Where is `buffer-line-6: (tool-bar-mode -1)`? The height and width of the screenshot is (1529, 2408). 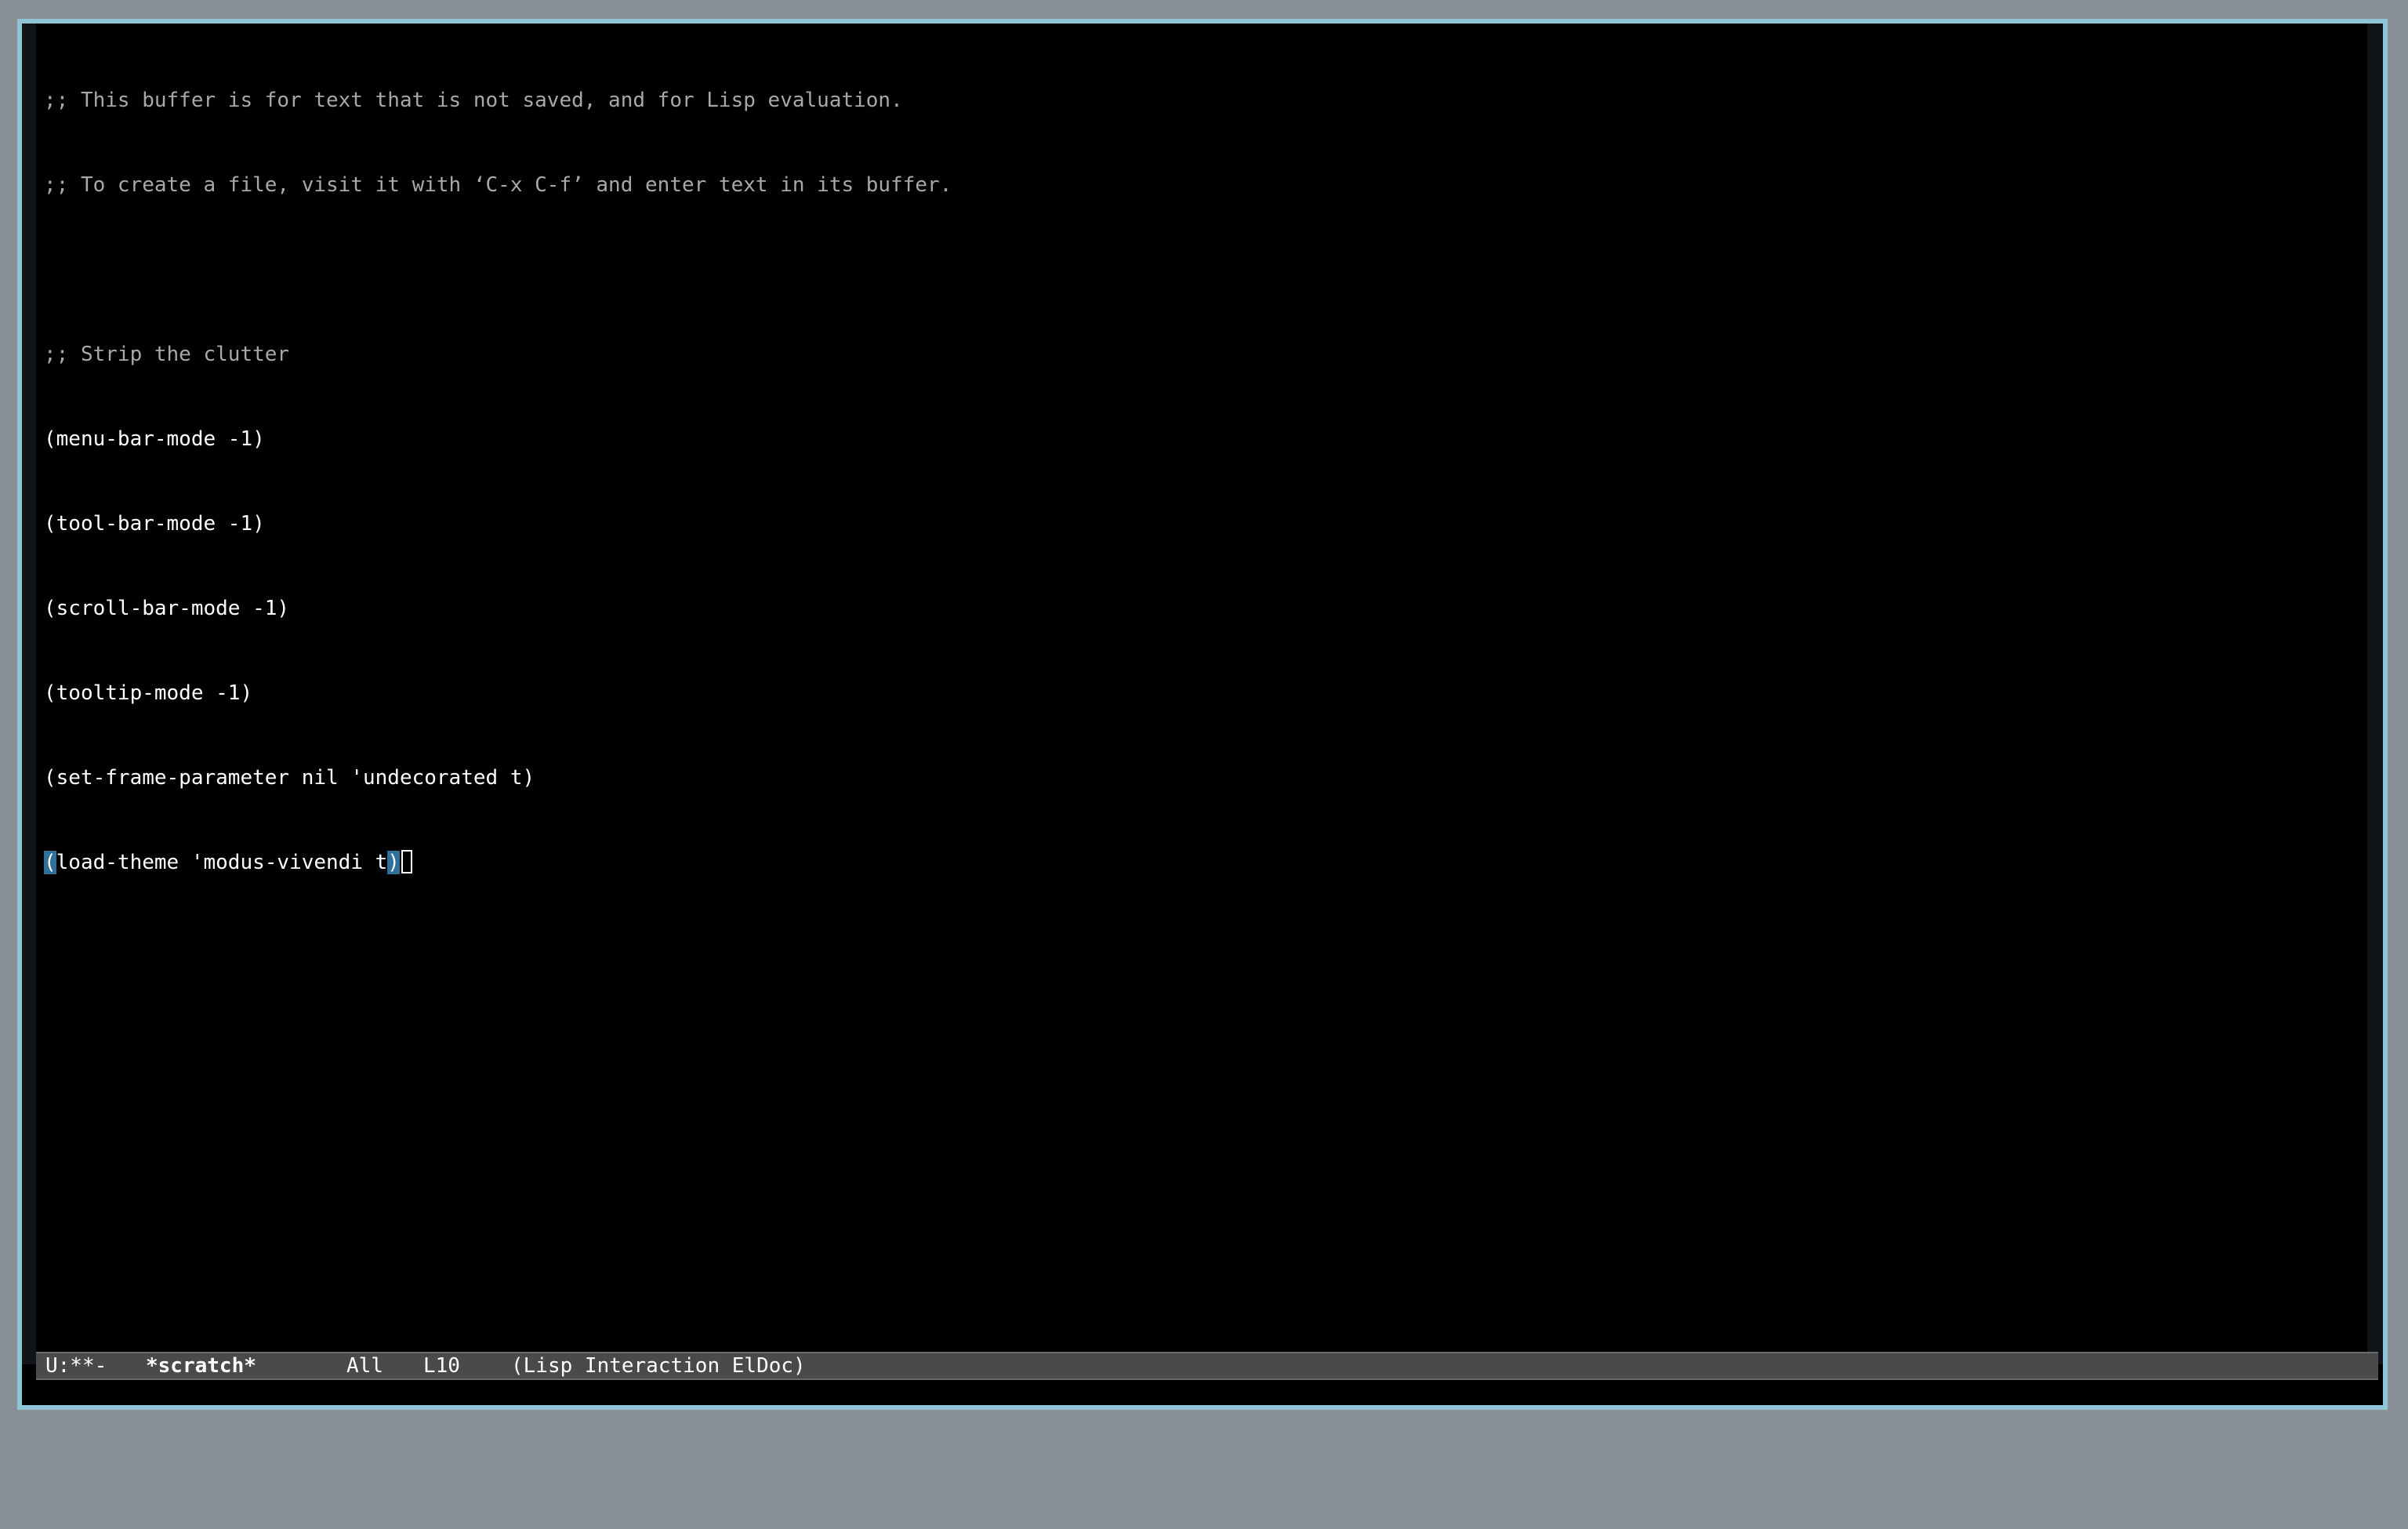
buffer-line-6: (tool-bar-mode -1) is located at coordinates (1196, 524).